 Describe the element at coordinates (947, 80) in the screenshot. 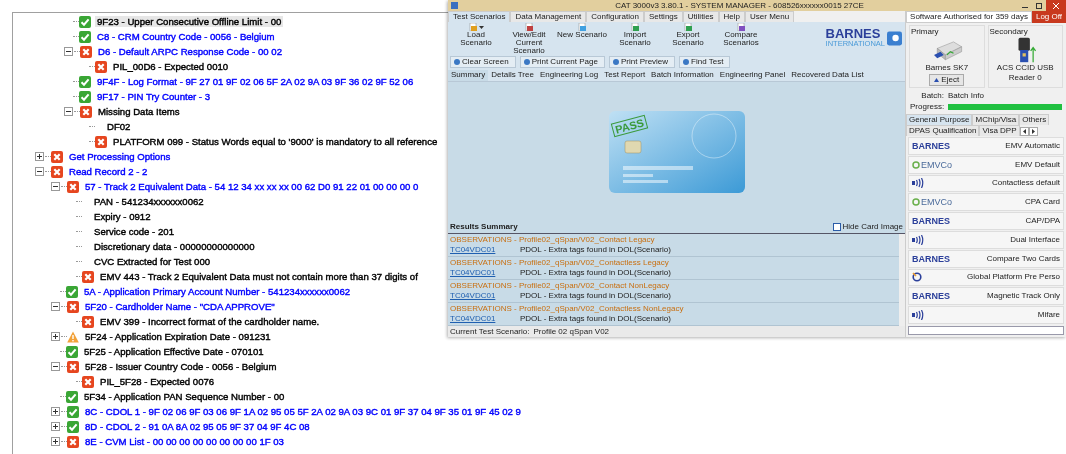

I see `eject-button: Eject` at that location.